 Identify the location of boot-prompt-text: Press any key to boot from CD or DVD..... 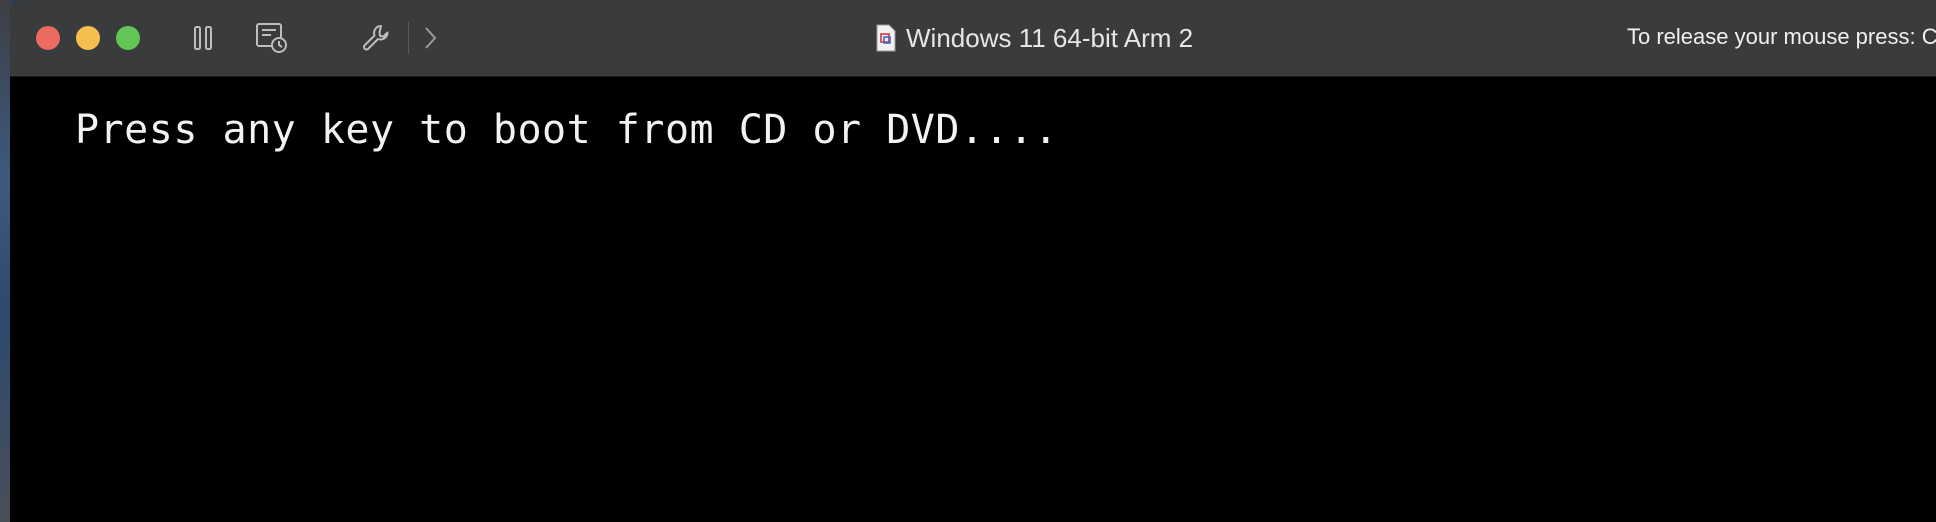
(567, 130).